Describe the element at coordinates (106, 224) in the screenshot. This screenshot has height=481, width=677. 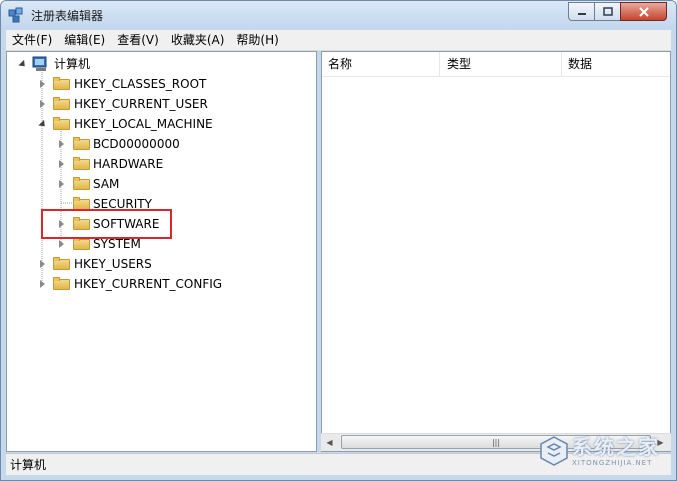
I see `highlight-box-software` at that location.